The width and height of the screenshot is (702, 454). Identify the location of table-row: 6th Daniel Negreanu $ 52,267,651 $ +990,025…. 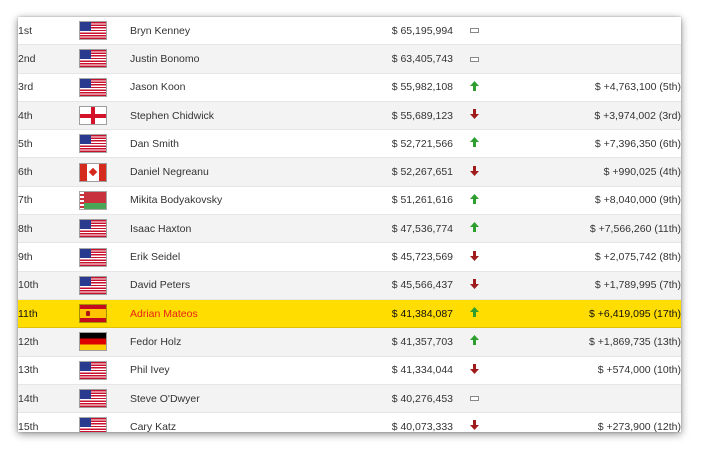
(349, 172).